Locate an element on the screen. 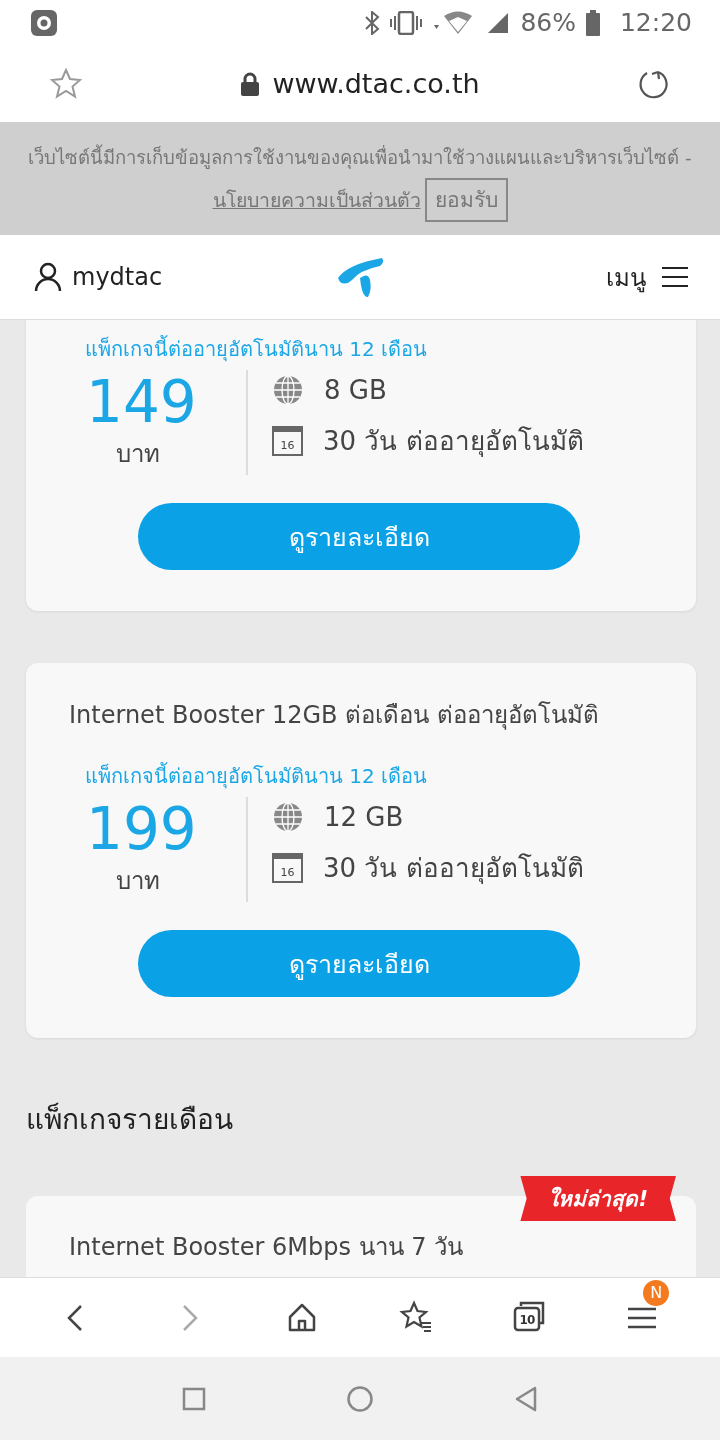  accept-button: ยอมรับ is located at coordinates (466, 200).